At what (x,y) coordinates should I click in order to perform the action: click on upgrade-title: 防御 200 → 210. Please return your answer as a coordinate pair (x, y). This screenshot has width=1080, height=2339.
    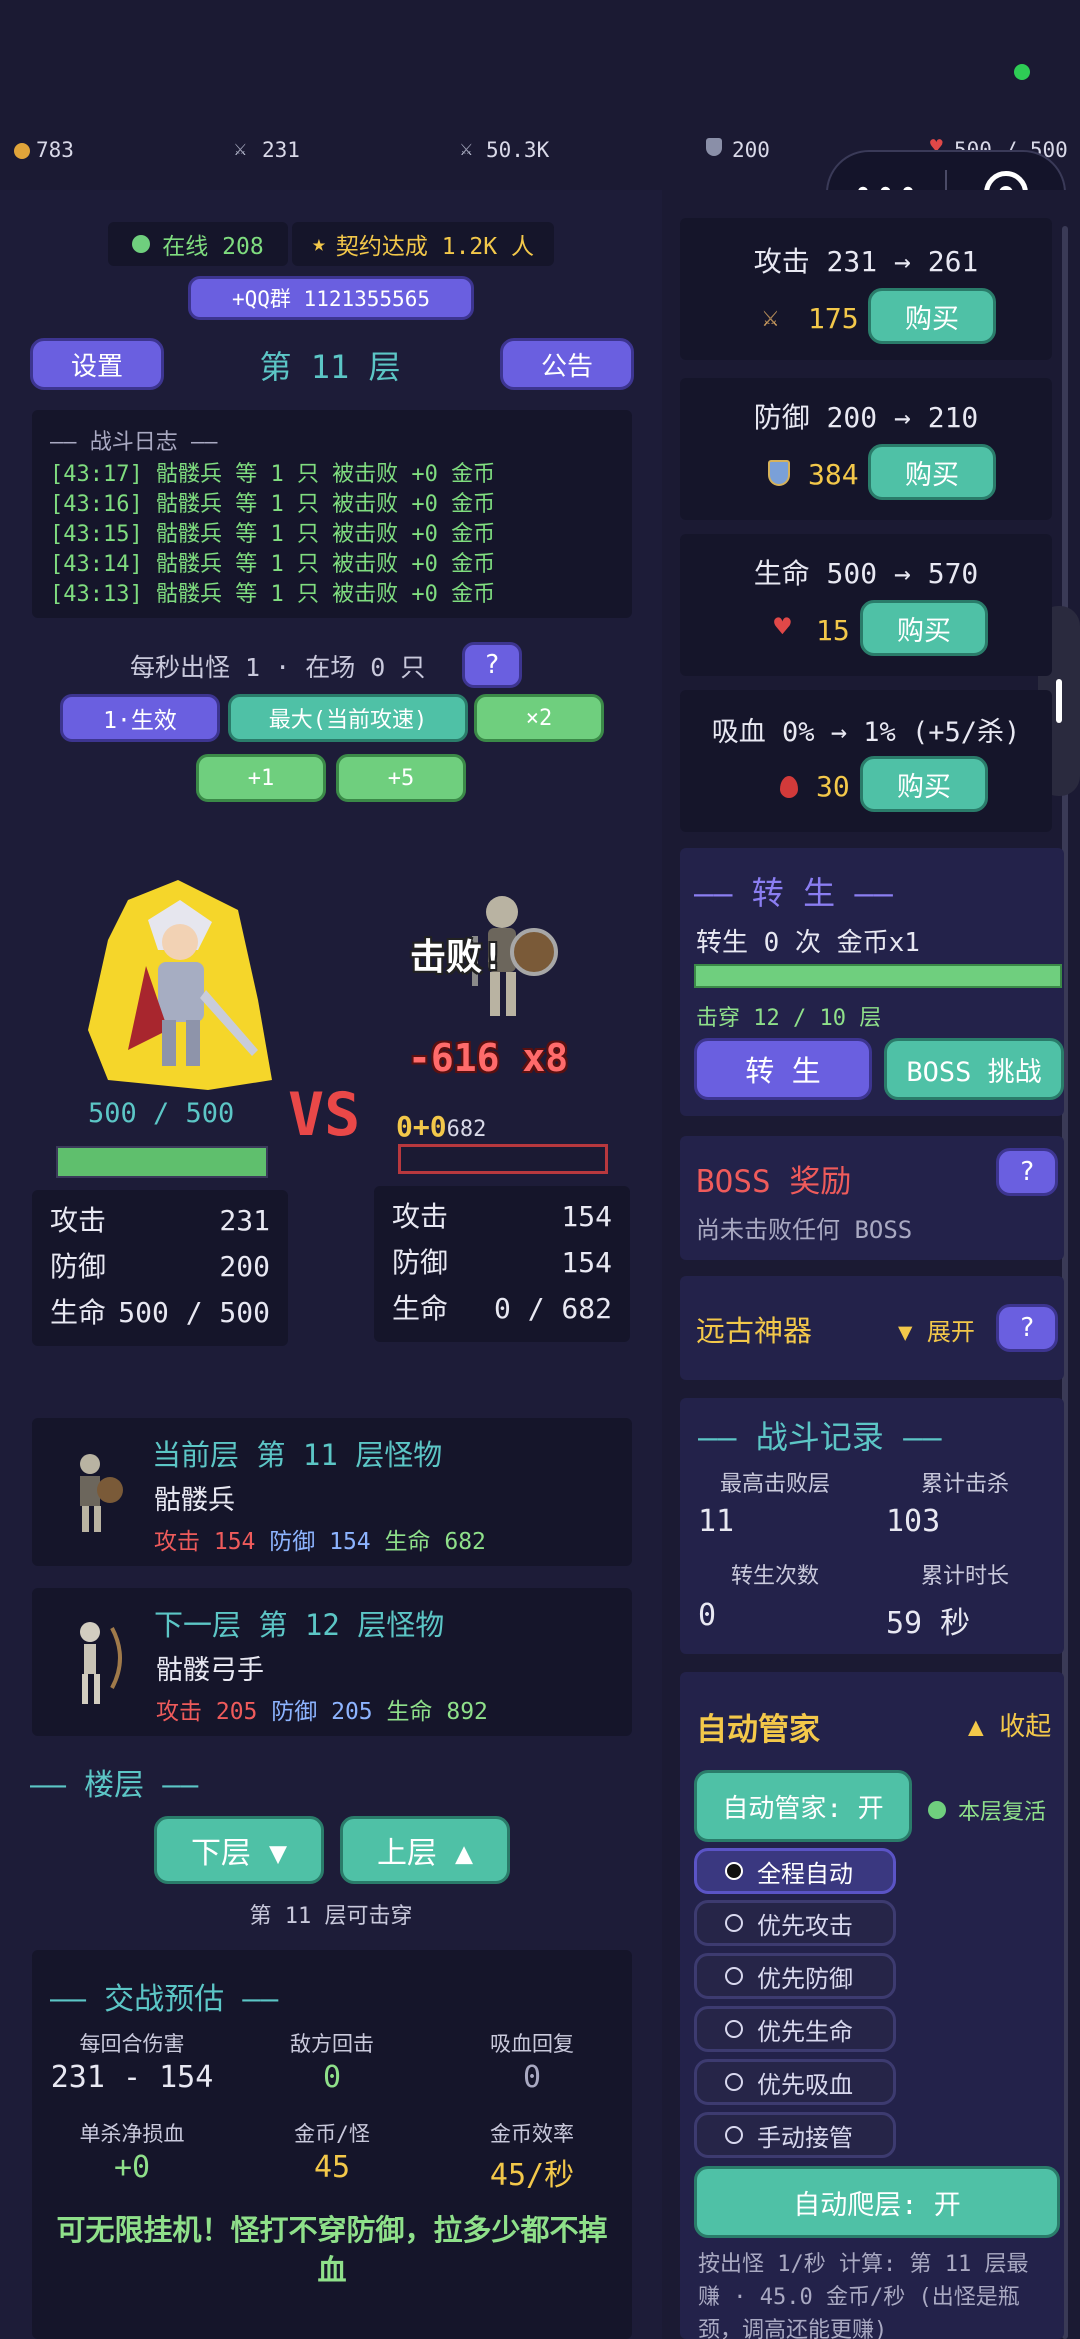
    Looking at the image, I should click on (866, 417).